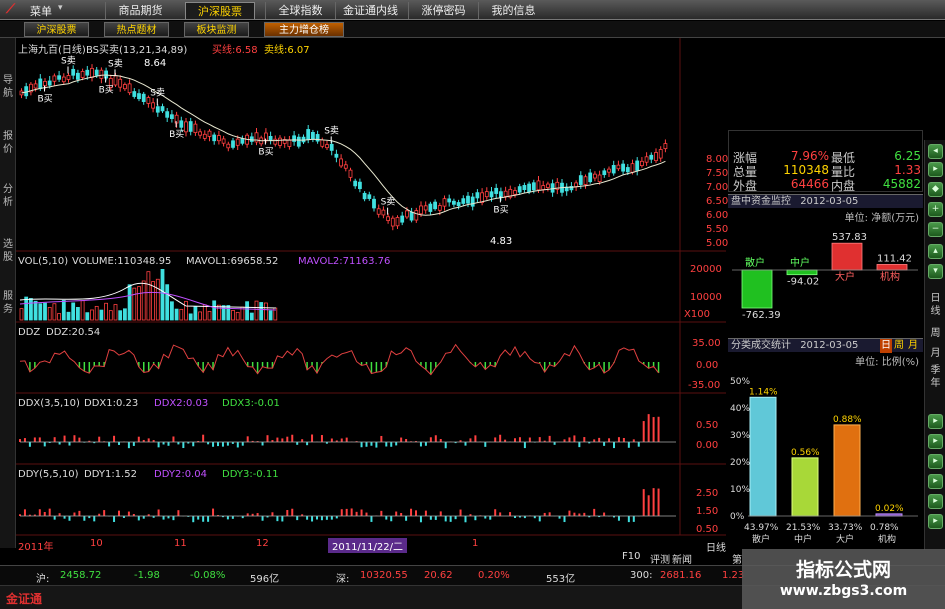 This screenshot has width=945, height=609. Describe the element at coordinates (935, 209) in the screenshot. I see `zoom-in-icon: +` at that location.